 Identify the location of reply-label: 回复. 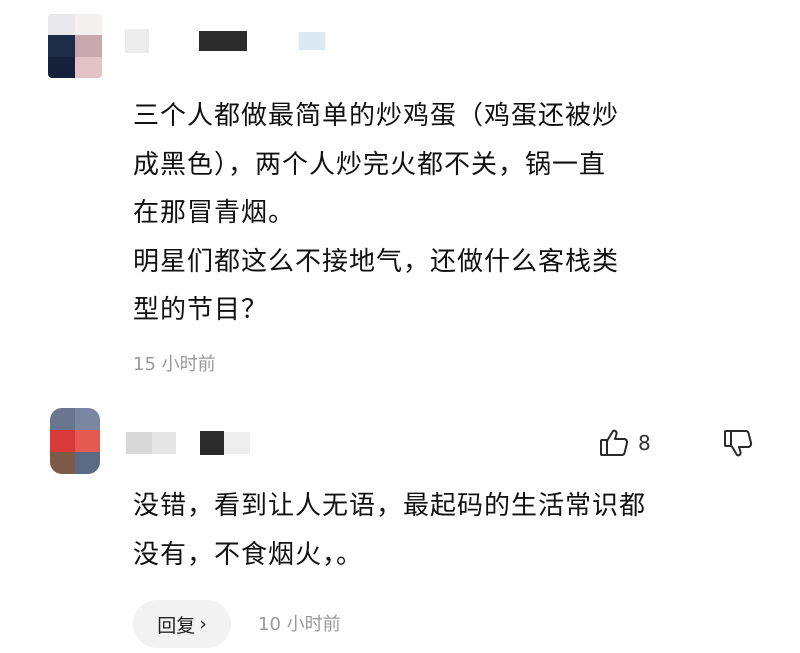
(176, 625).